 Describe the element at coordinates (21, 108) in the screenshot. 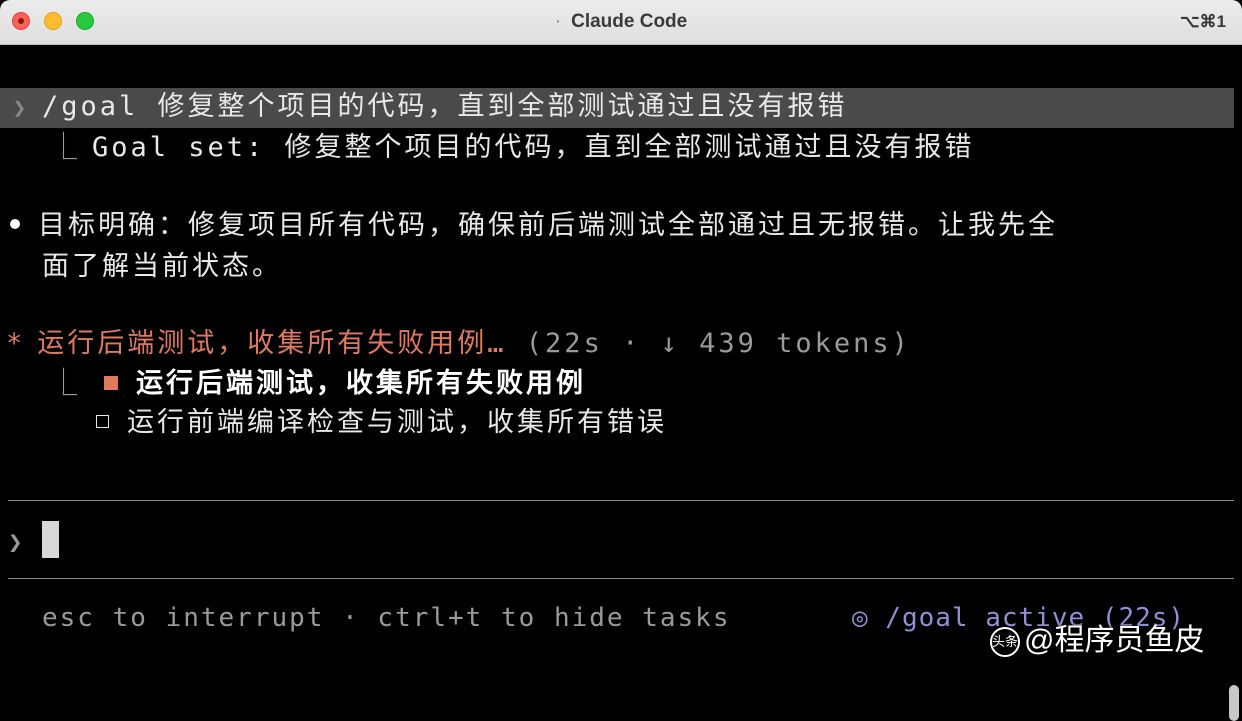

I see `prompt-chevron-icon: ❯` at that location.